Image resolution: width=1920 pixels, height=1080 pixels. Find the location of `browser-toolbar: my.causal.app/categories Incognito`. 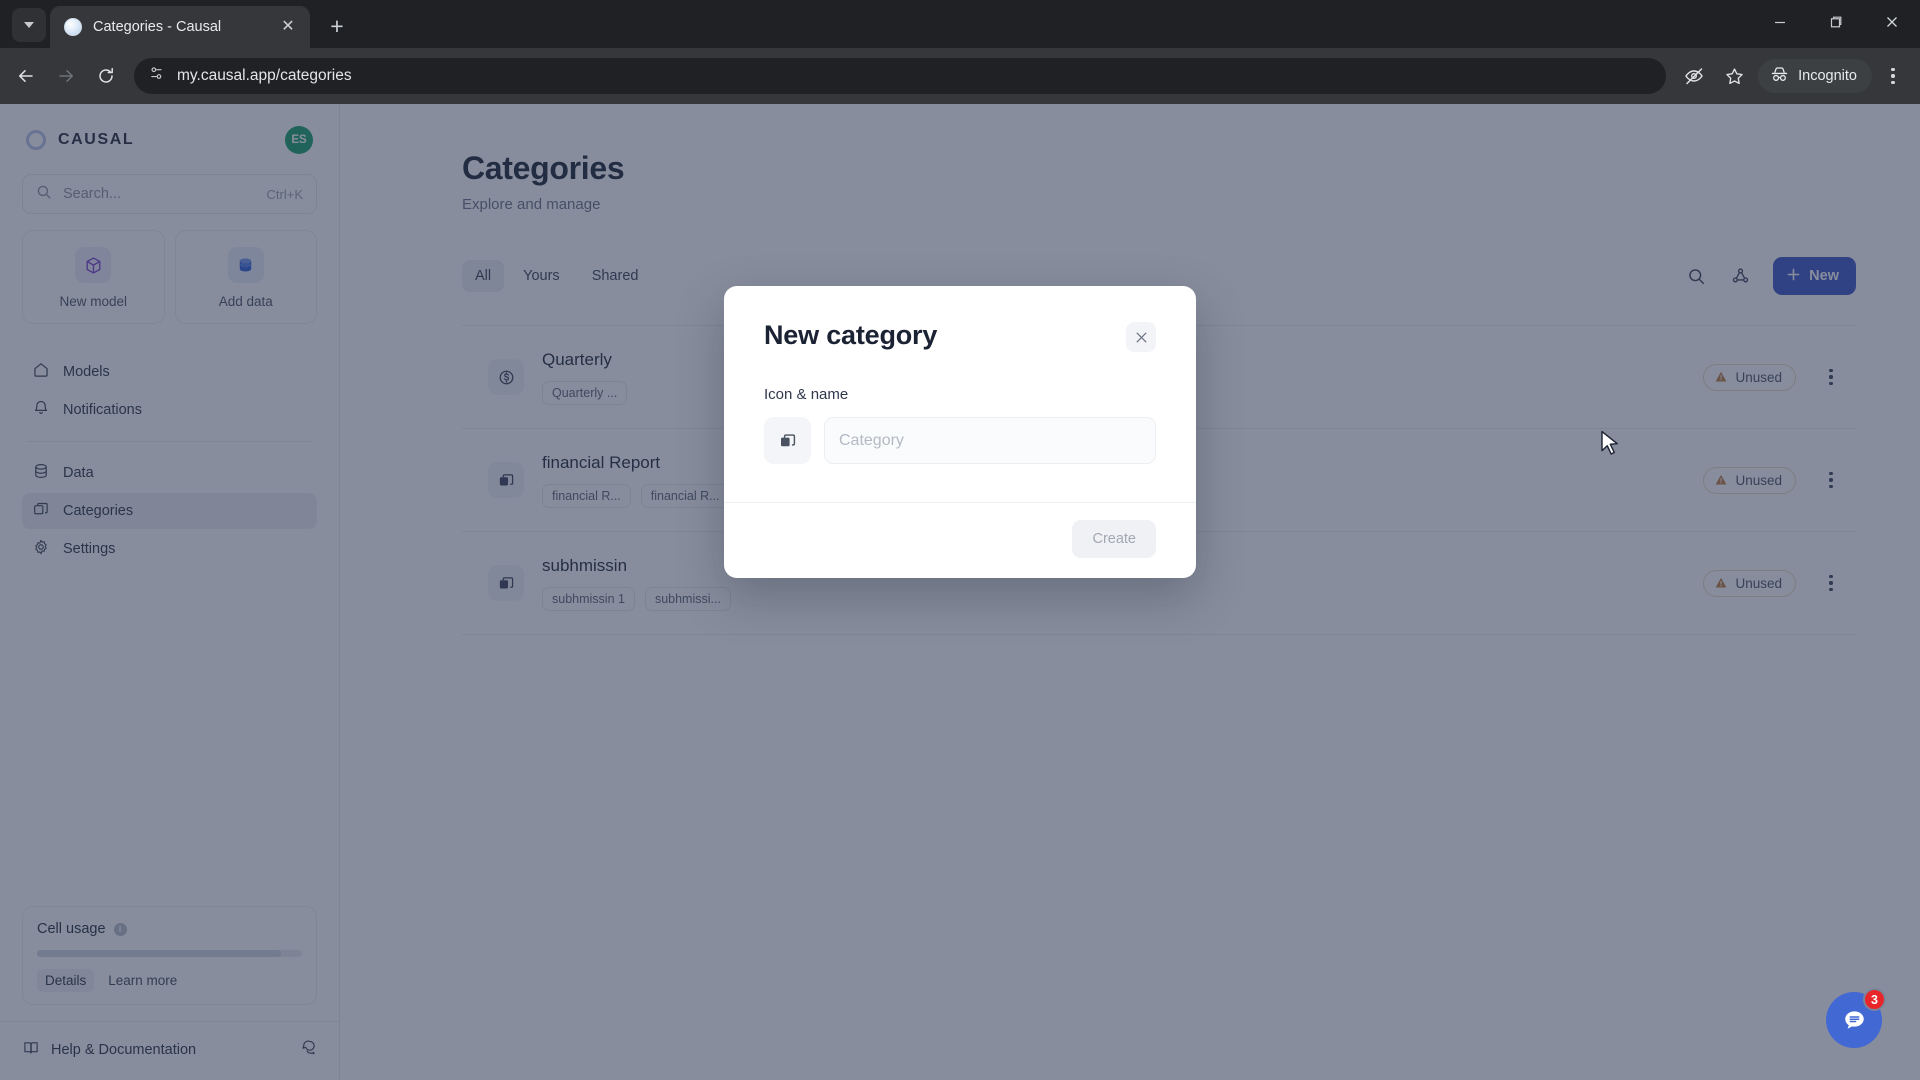

browser-toolbar: my.causal.app/categories Incognito is located at coordinates (960, 76).